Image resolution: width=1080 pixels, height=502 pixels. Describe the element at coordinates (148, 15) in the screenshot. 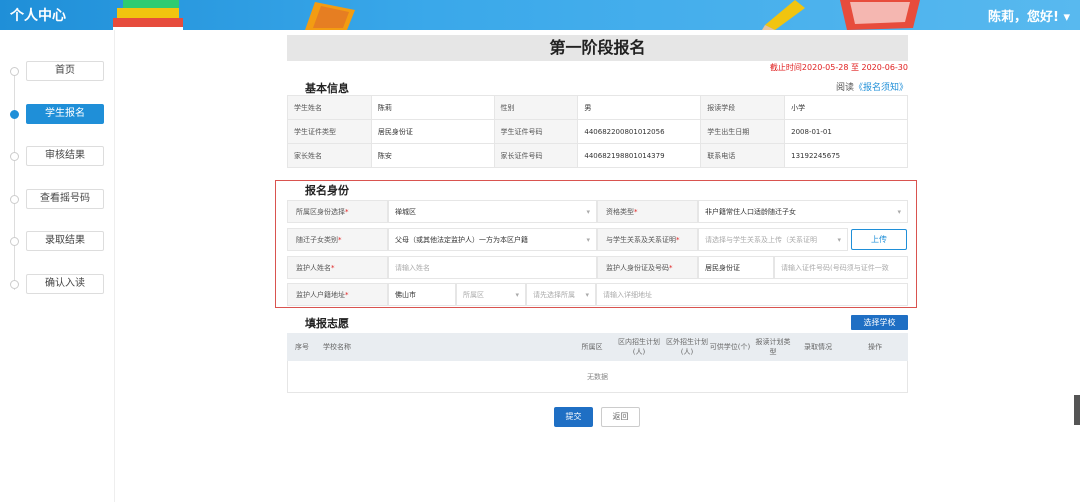

I see `books-illustration` at that location.